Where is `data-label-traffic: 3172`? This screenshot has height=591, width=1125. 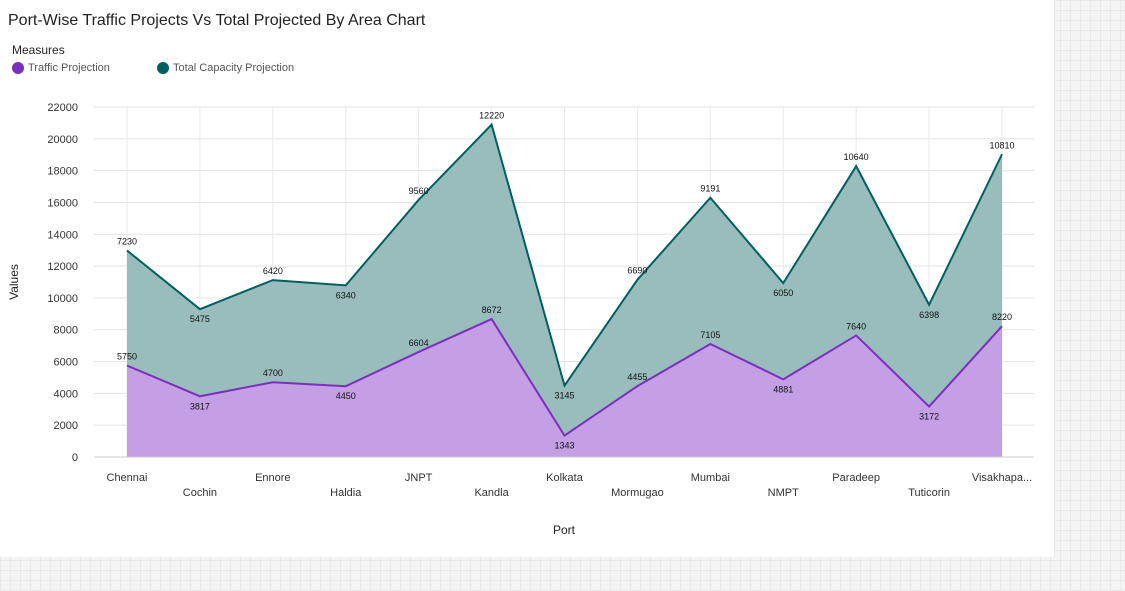
data-label-traffic: 3172 is located at coordinates (929, 417).